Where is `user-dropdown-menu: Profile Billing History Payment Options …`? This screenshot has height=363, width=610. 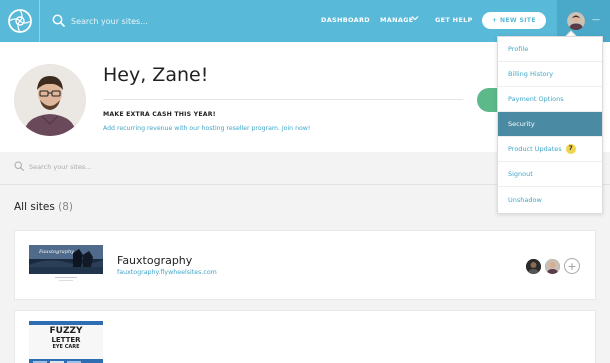 user-dropdown-menu: Profile Billing History Payment Options … is located at coordinates (550, 125).